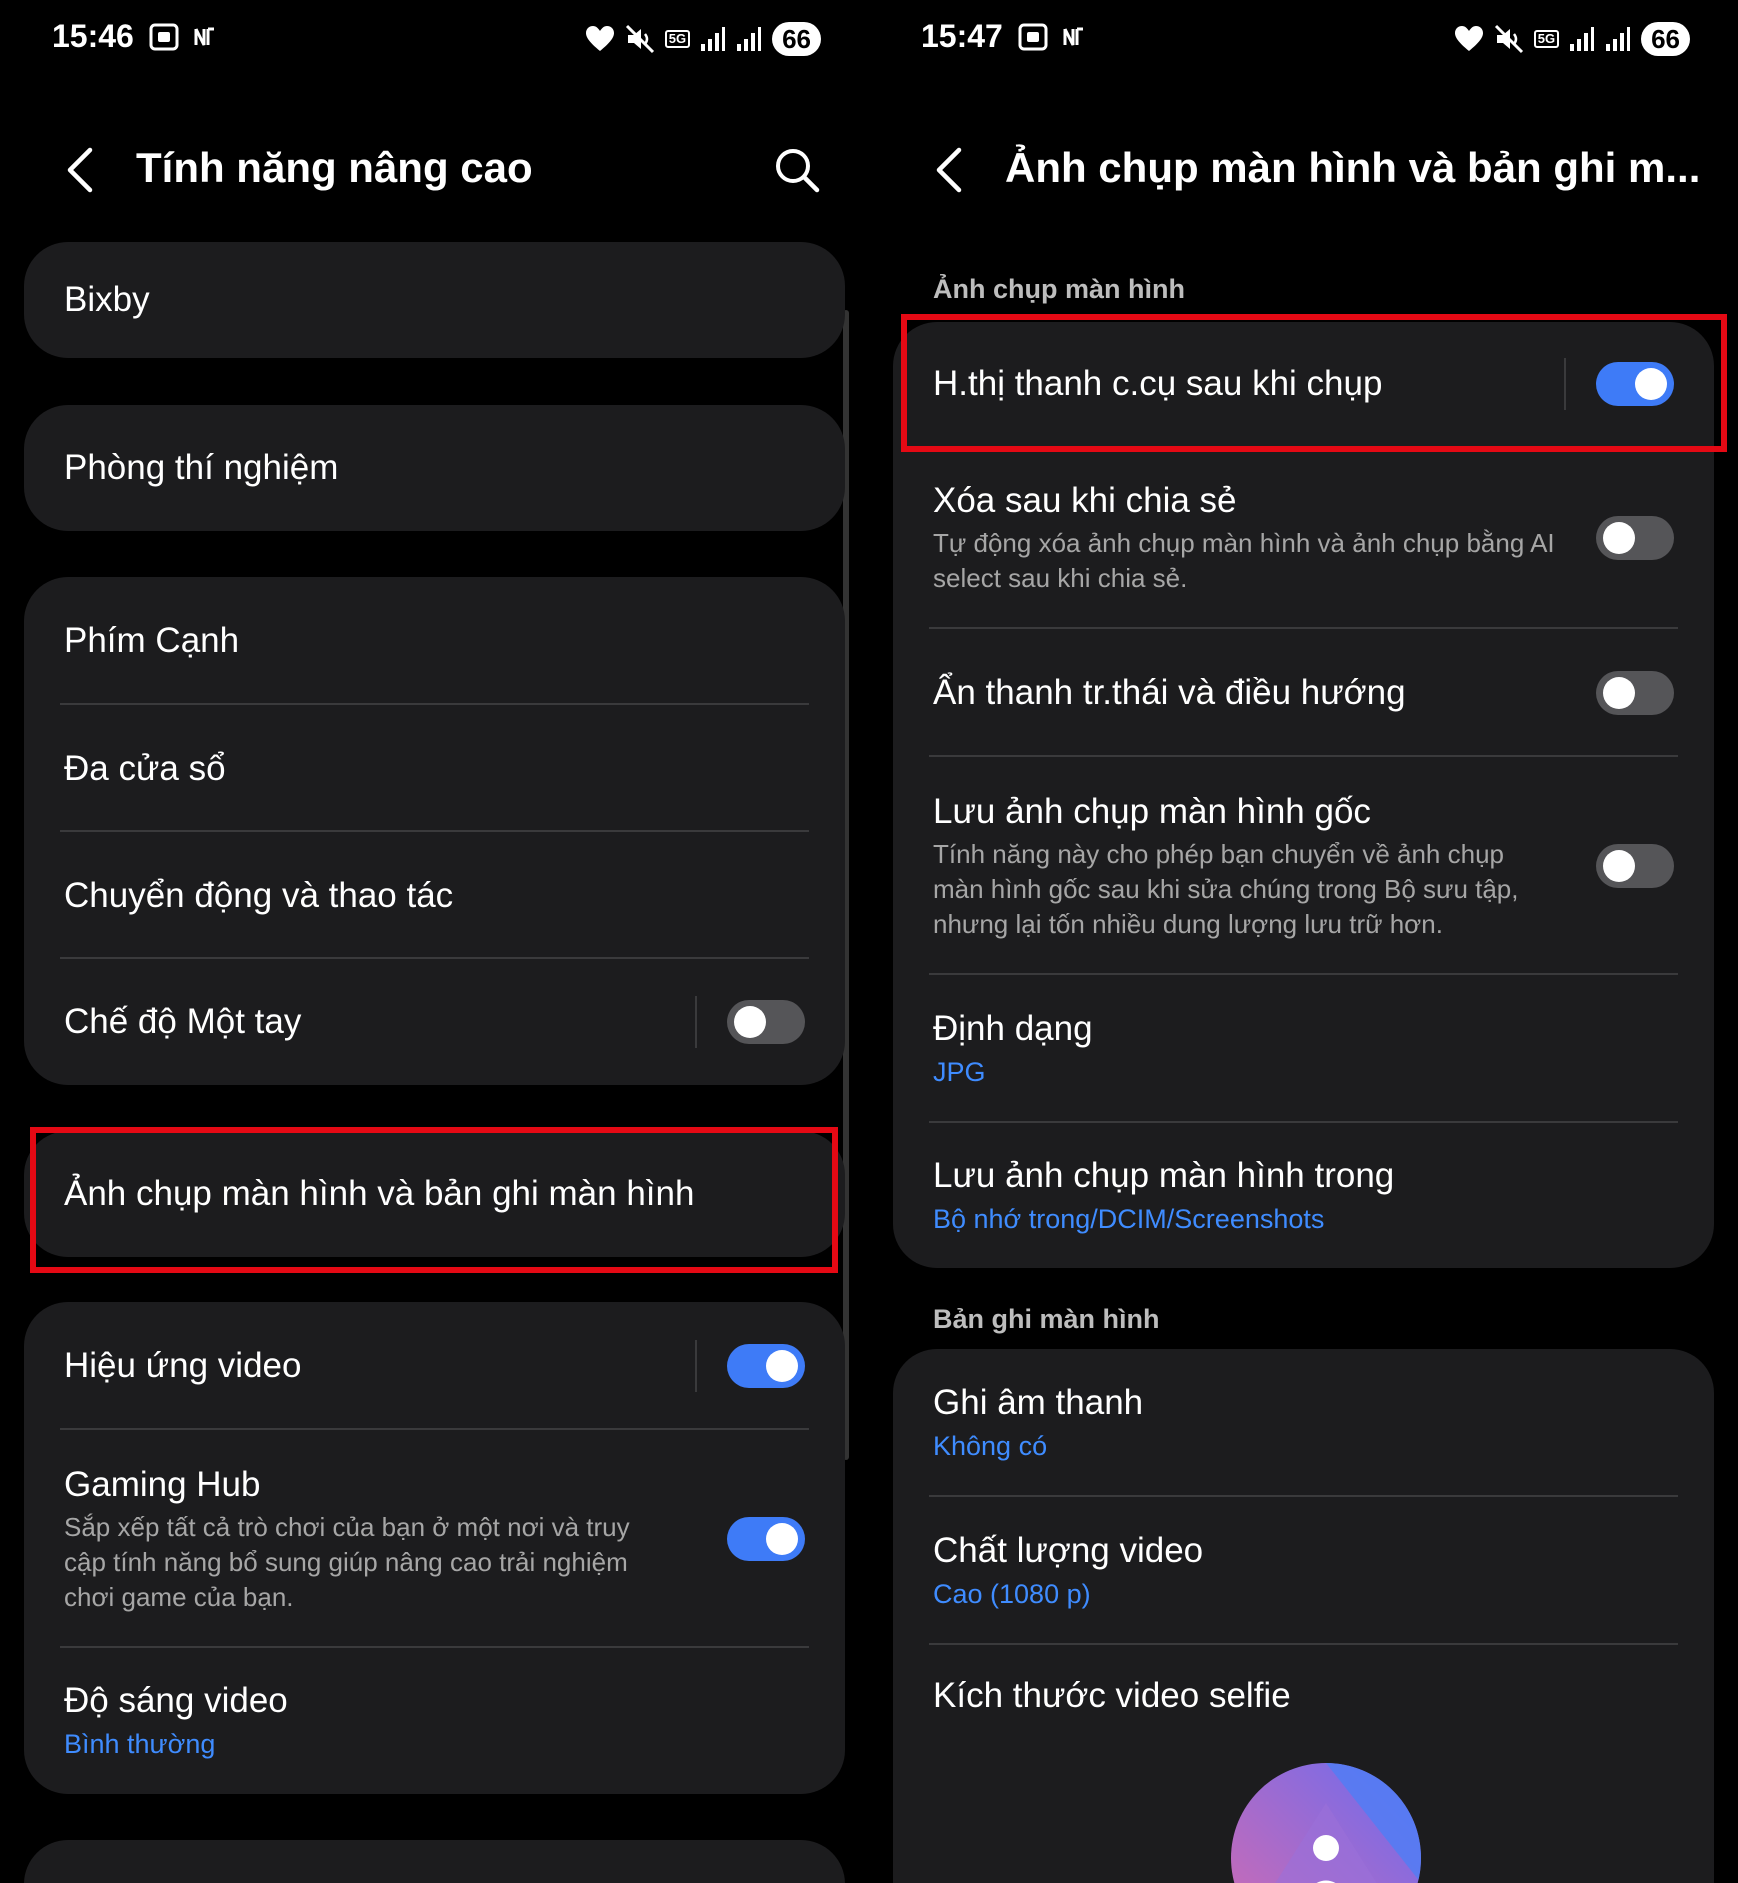  I want to click on setting-label: Lưu ảnh chụp màn hình gốc, so click(1152, 811).